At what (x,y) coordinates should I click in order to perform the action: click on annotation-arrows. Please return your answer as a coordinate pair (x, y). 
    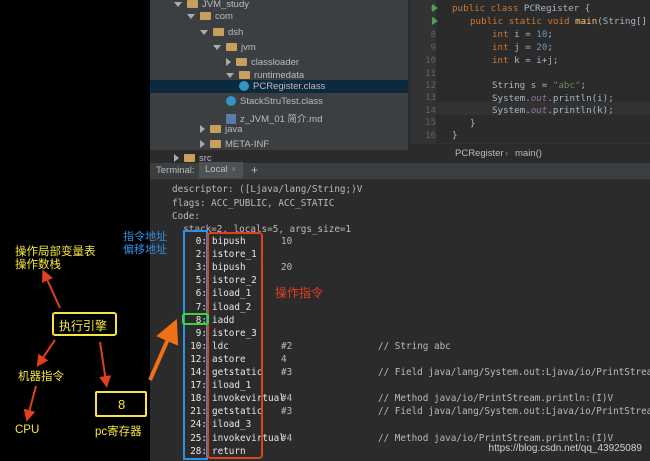
    Looking at the image, I should click on (101, 345).